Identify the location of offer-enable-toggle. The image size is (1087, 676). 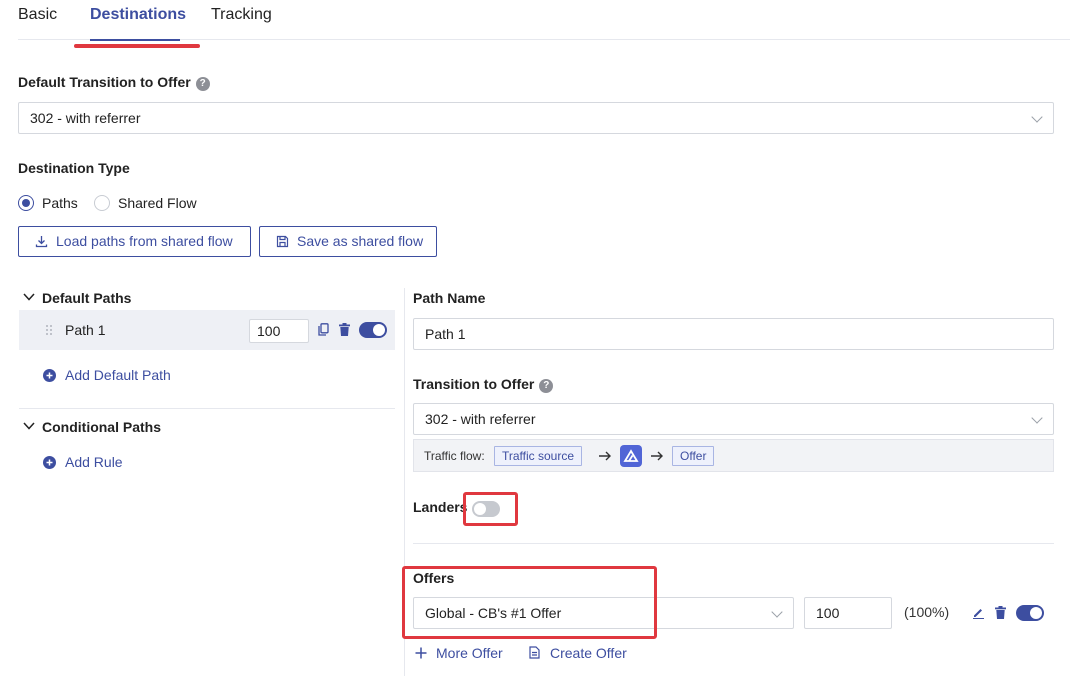
(1030, 613).